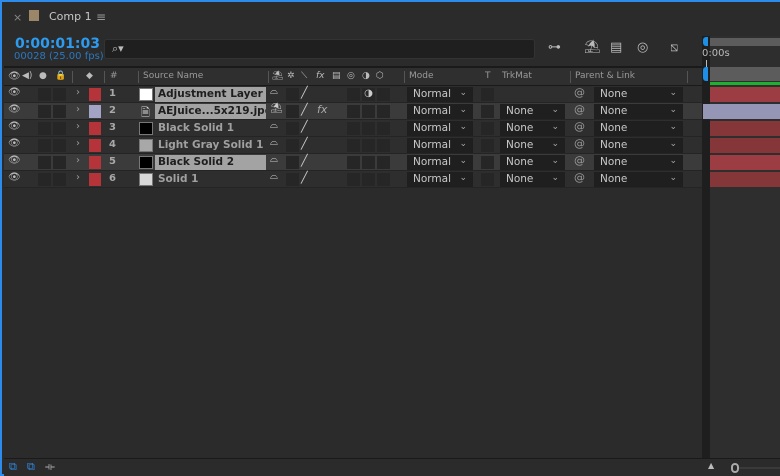  Describe the element at coordinates (210, 145) in the screenshot. I see `layer-name: Light Gray Solid 1` at that location.